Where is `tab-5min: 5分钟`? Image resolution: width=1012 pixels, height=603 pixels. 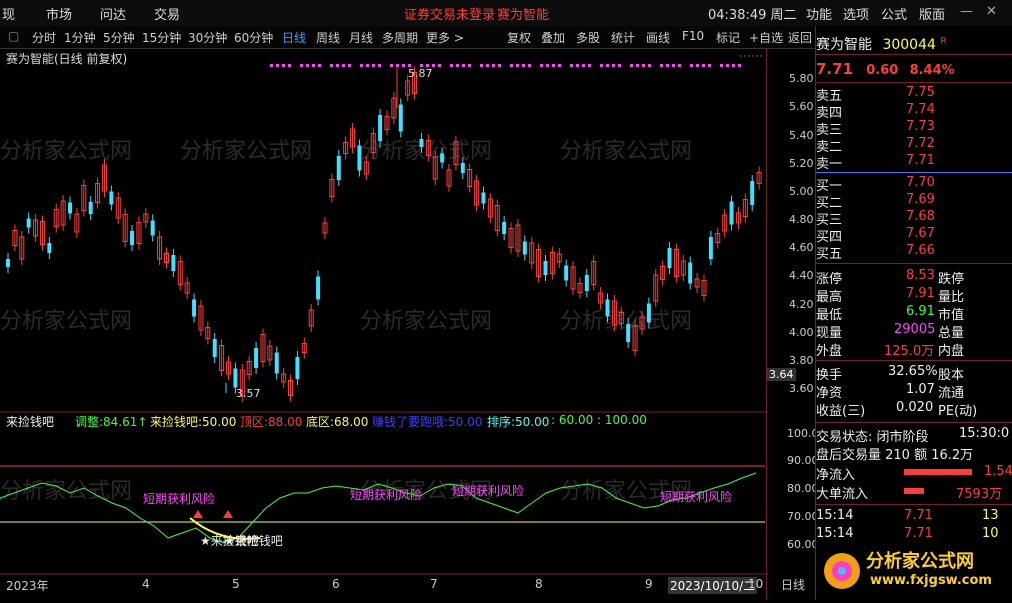 tab-5min: 5分钟 is located at coordinates (119, 37).